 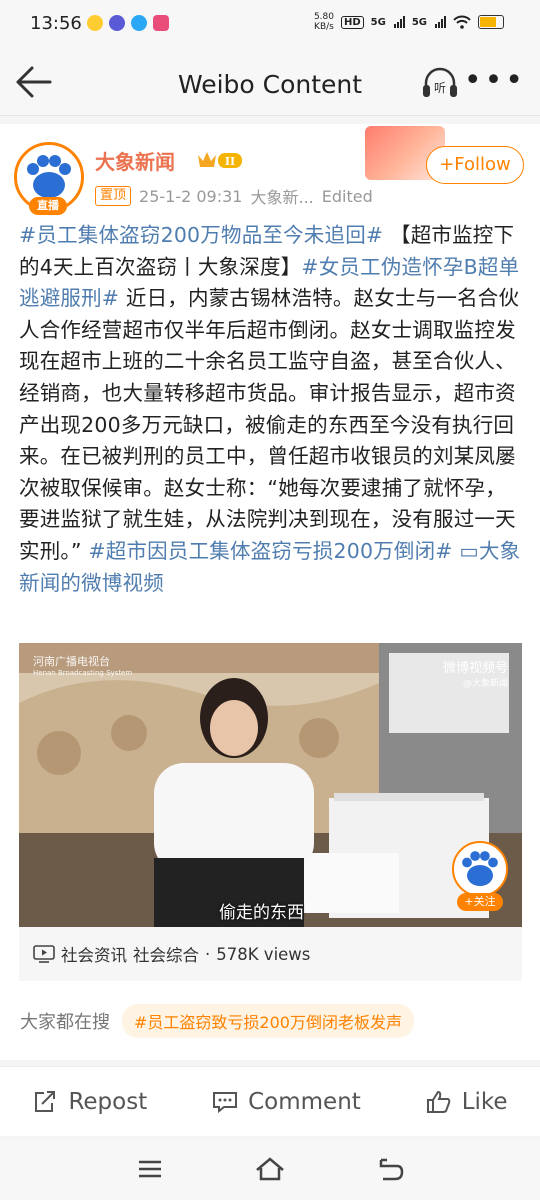 What do you see at coordinates (491, 22) in the screenshot?
I see `battery-icon` at bounding box center [491, 22].